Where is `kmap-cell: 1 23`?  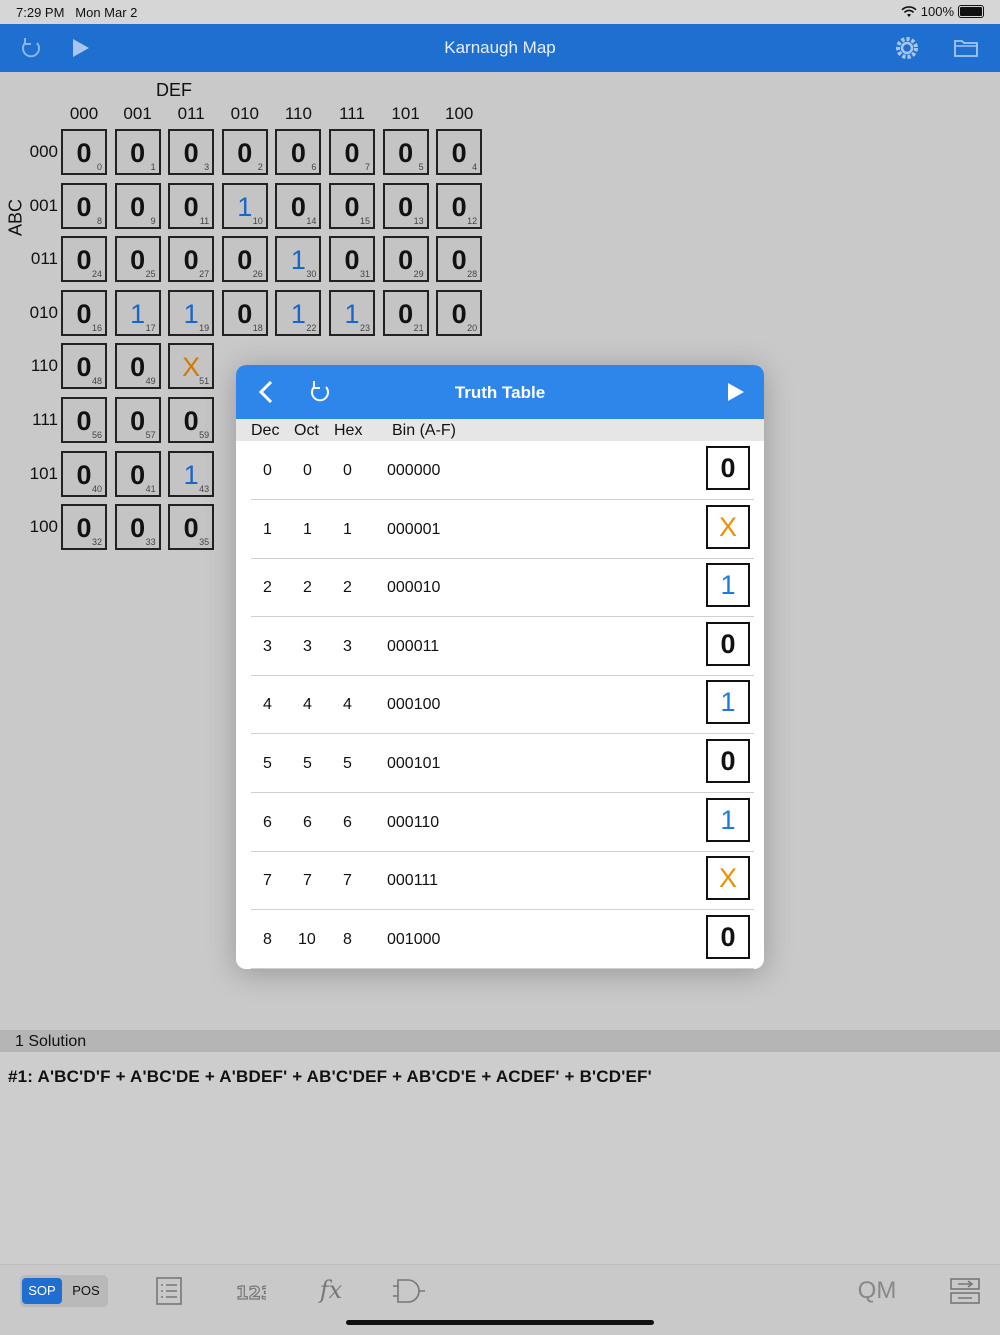
kmap-cell: 1 23 is located at coordinates (352, 312).